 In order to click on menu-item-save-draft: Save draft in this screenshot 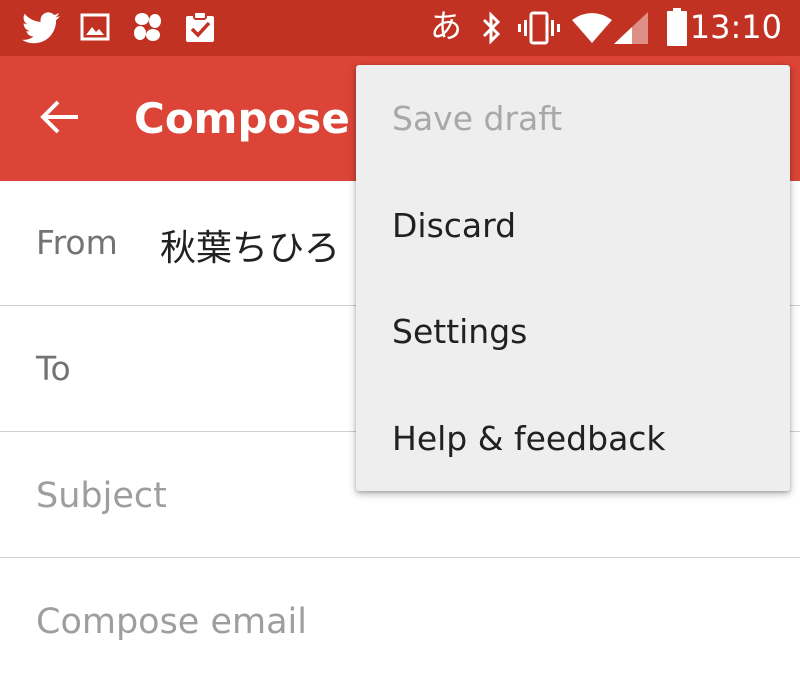, I will do `click(573, 118)`.